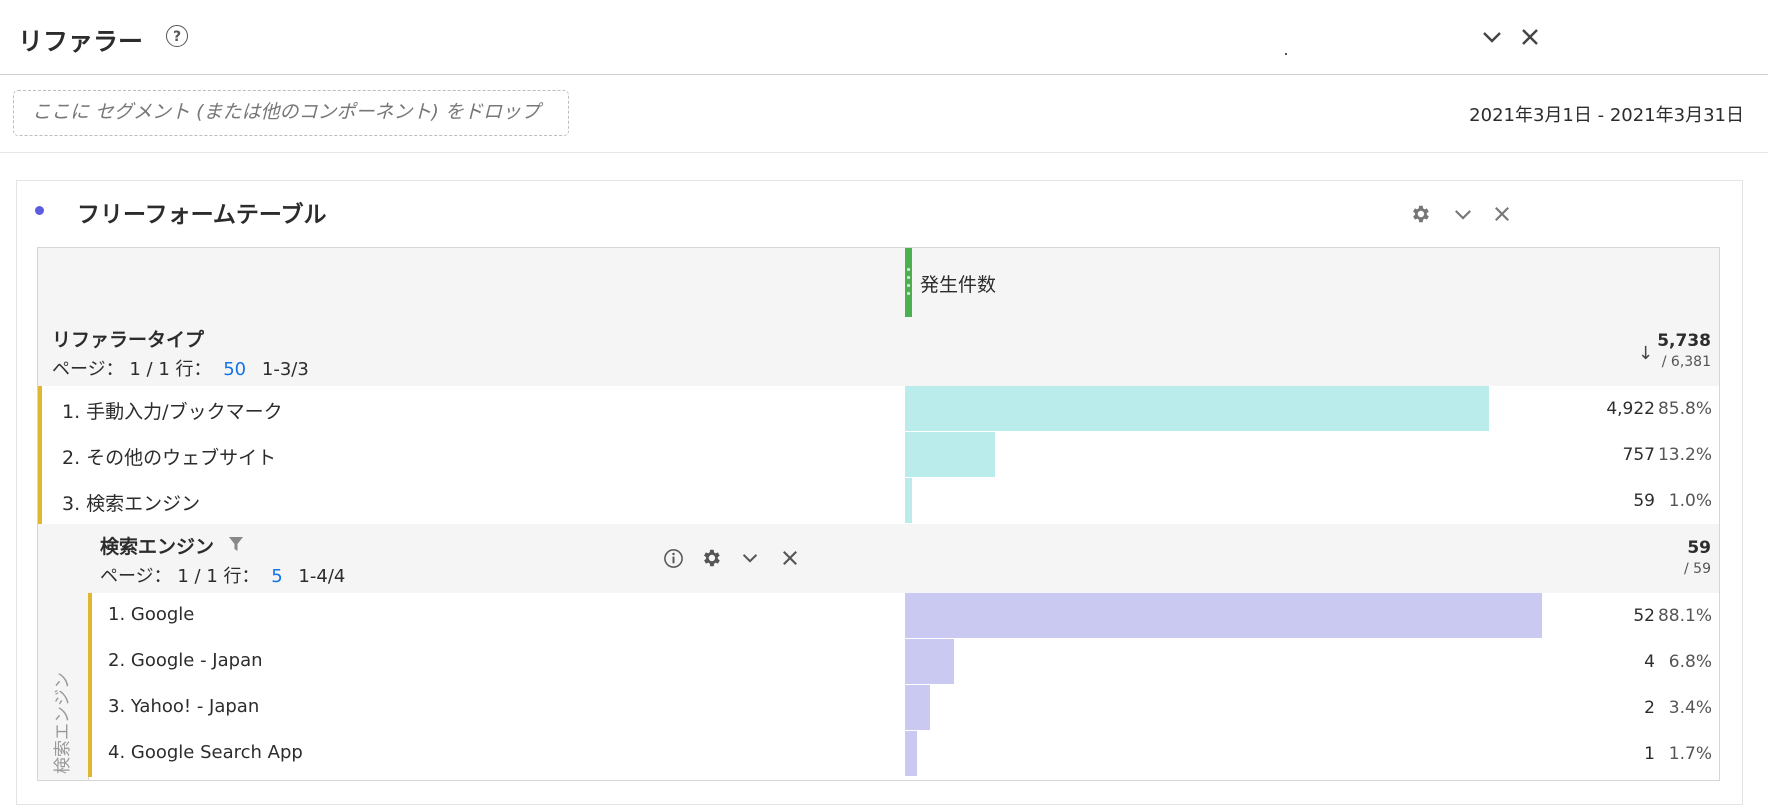 The image size is (1768, 805). What do you see at coordinates (903, 616) in the screenshot?
I see `breakdown-row: 1. Google 52 88.1%` at bounding box center [903, 616].